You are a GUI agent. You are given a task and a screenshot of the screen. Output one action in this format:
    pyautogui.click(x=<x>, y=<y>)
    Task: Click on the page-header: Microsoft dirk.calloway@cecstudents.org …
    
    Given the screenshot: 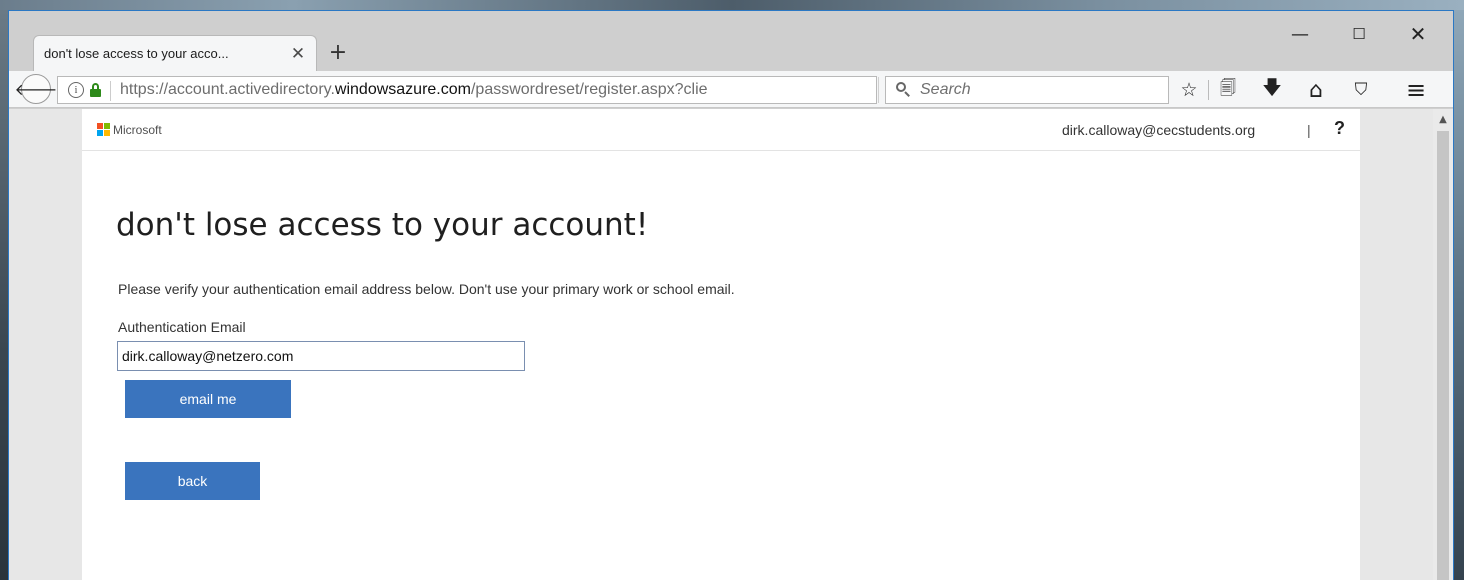 What is the action you would take?
    pyautogui.click(x=721, y=130)
    